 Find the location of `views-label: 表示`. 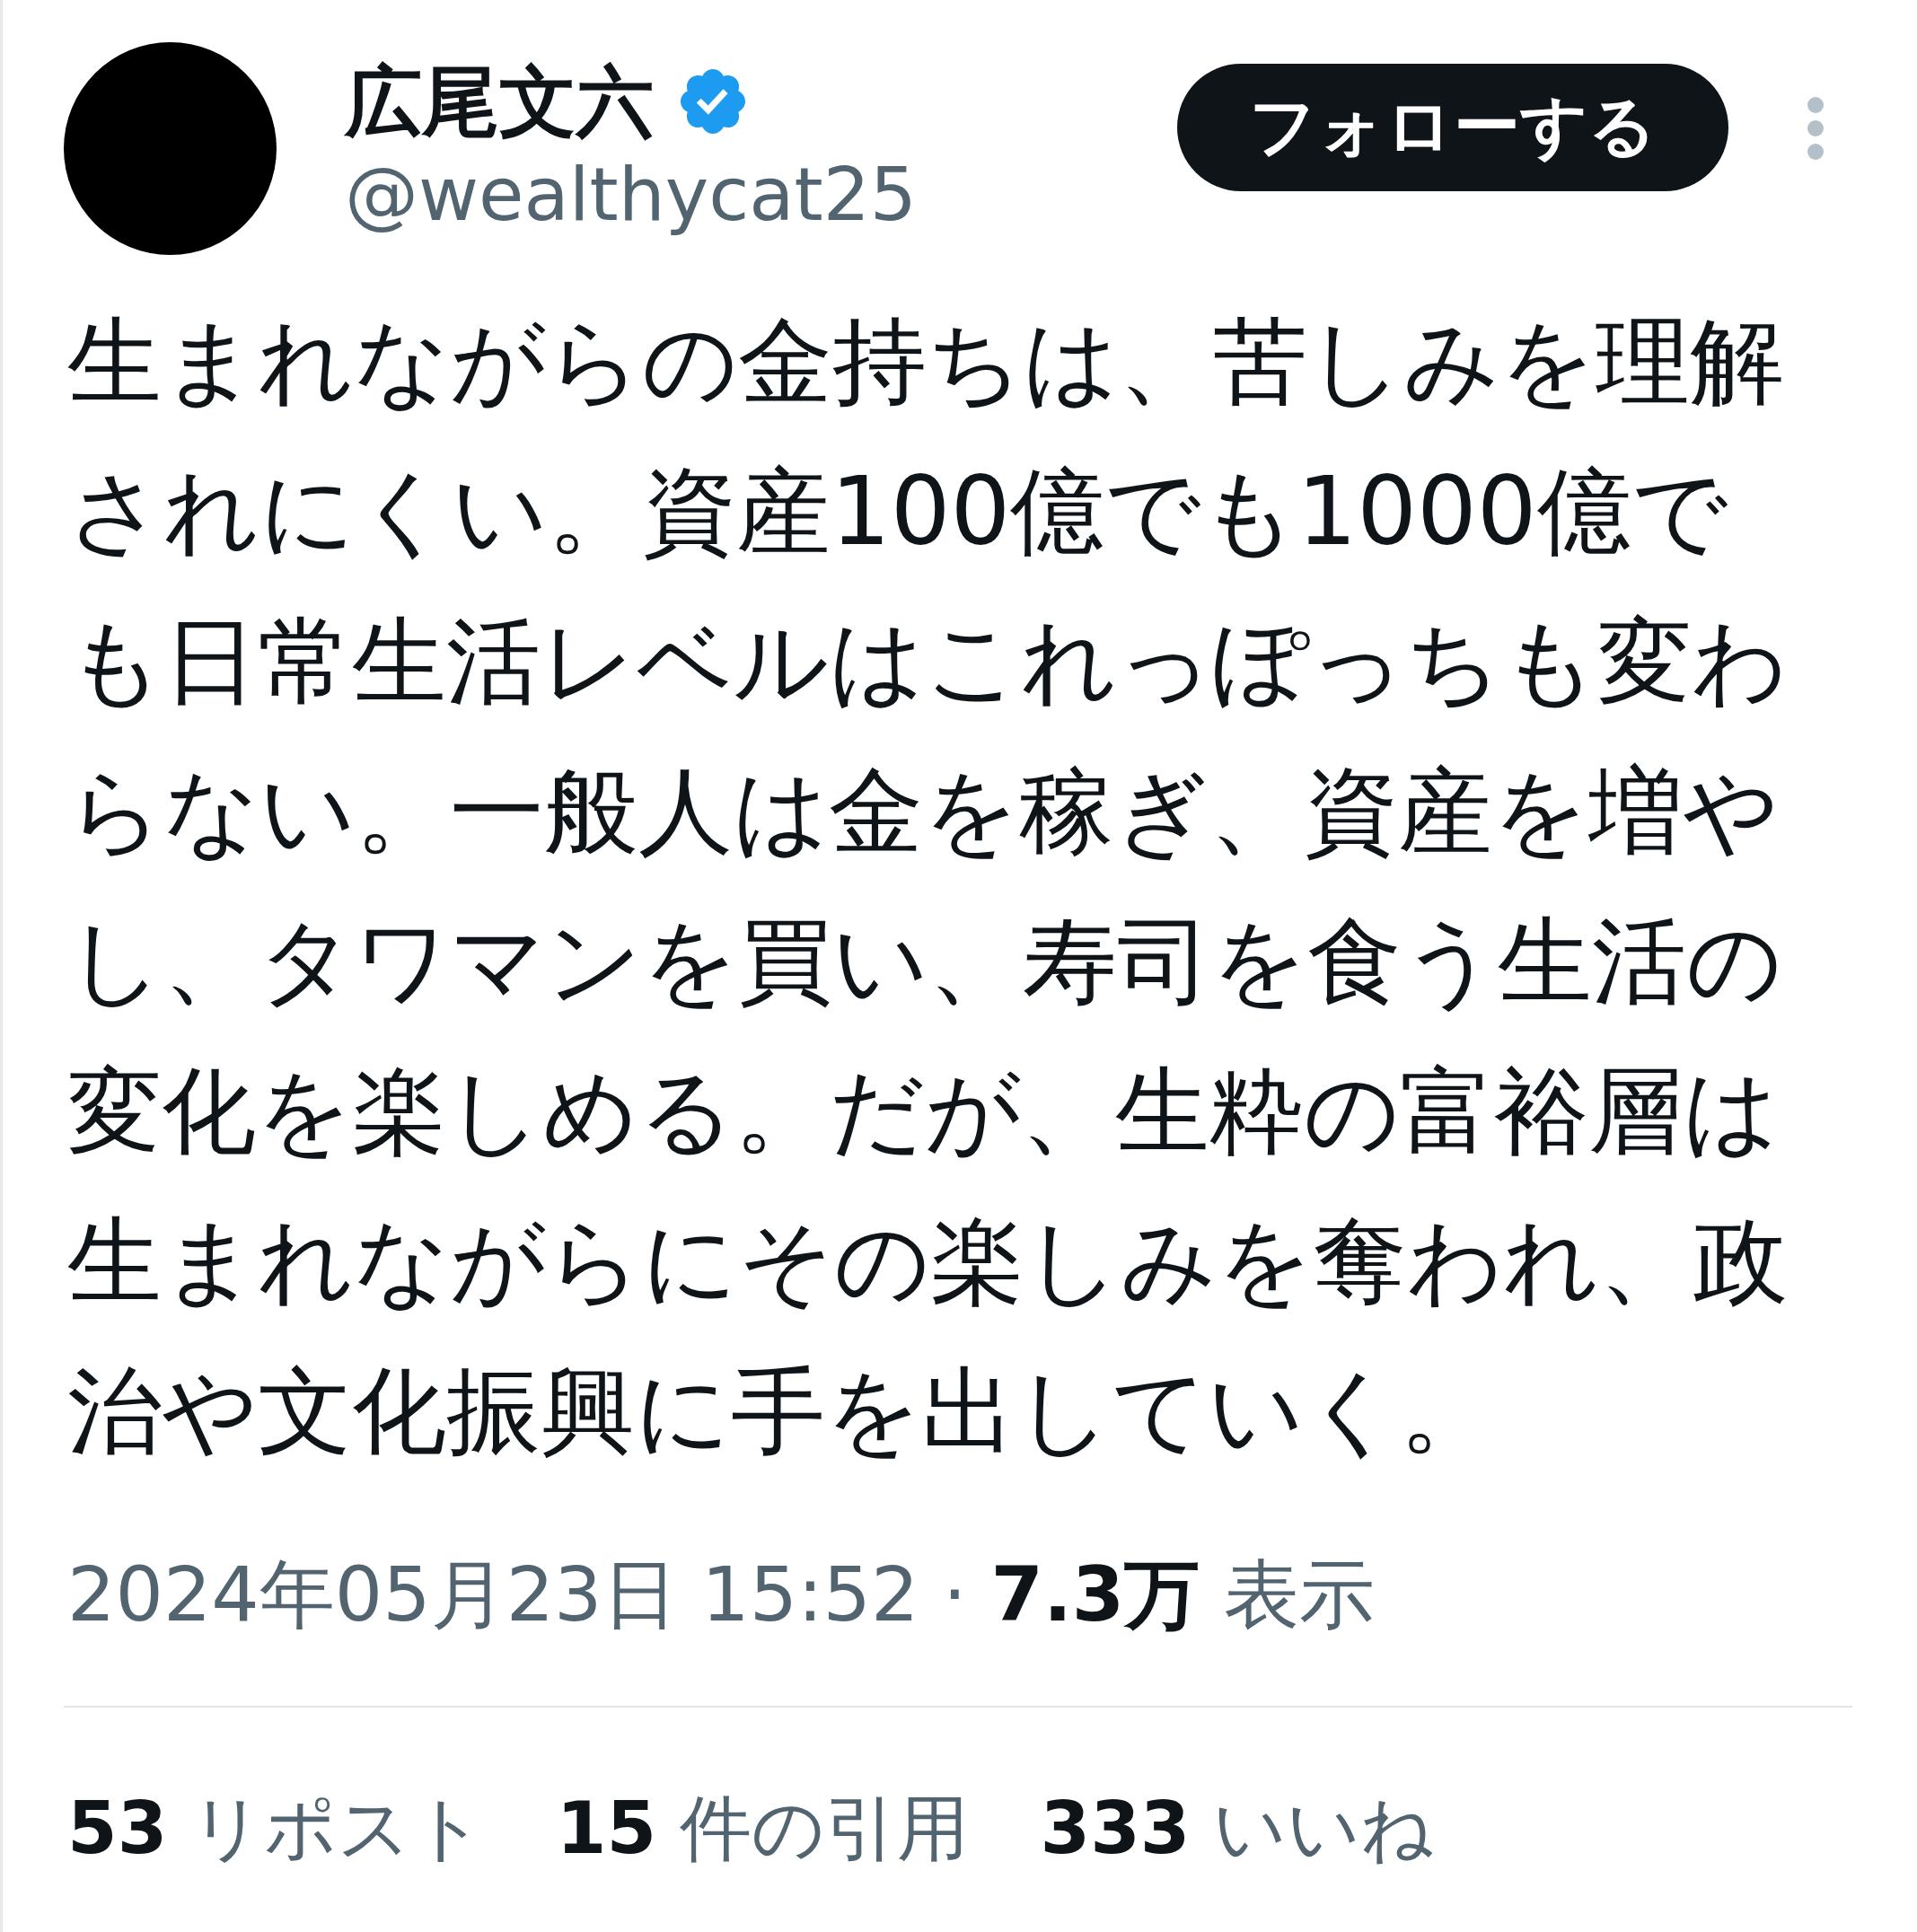

views-label: 表示 is located at coordinates (1299, 1594).